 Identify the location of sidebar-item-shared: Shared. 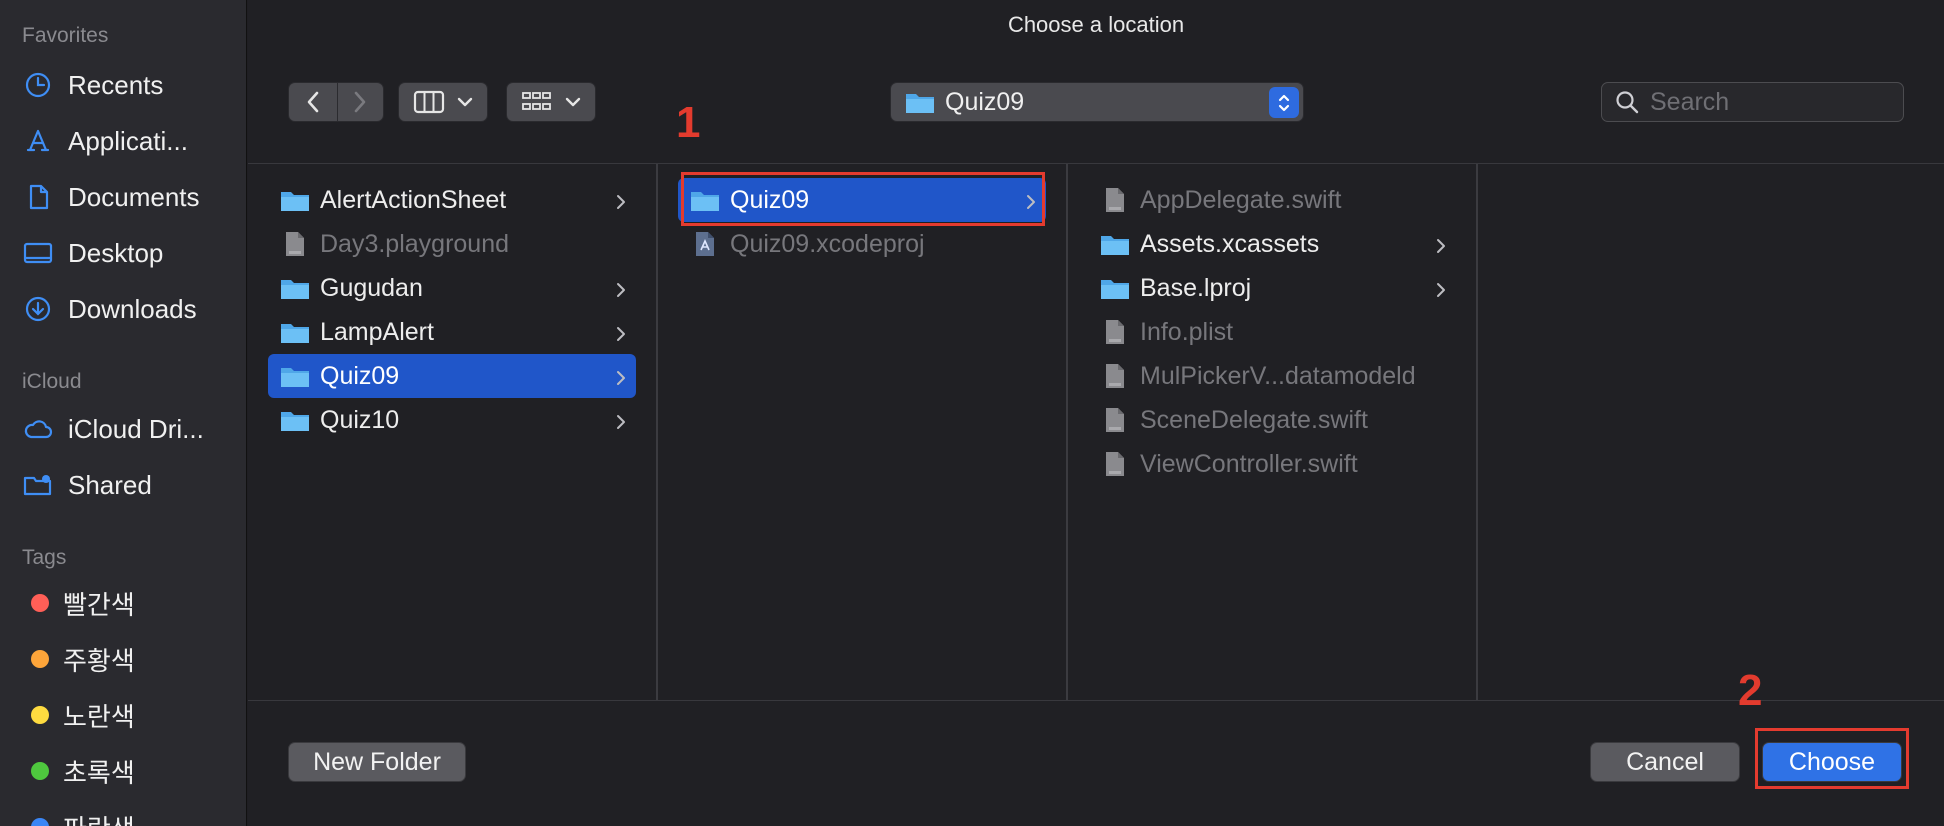
(87, 485).